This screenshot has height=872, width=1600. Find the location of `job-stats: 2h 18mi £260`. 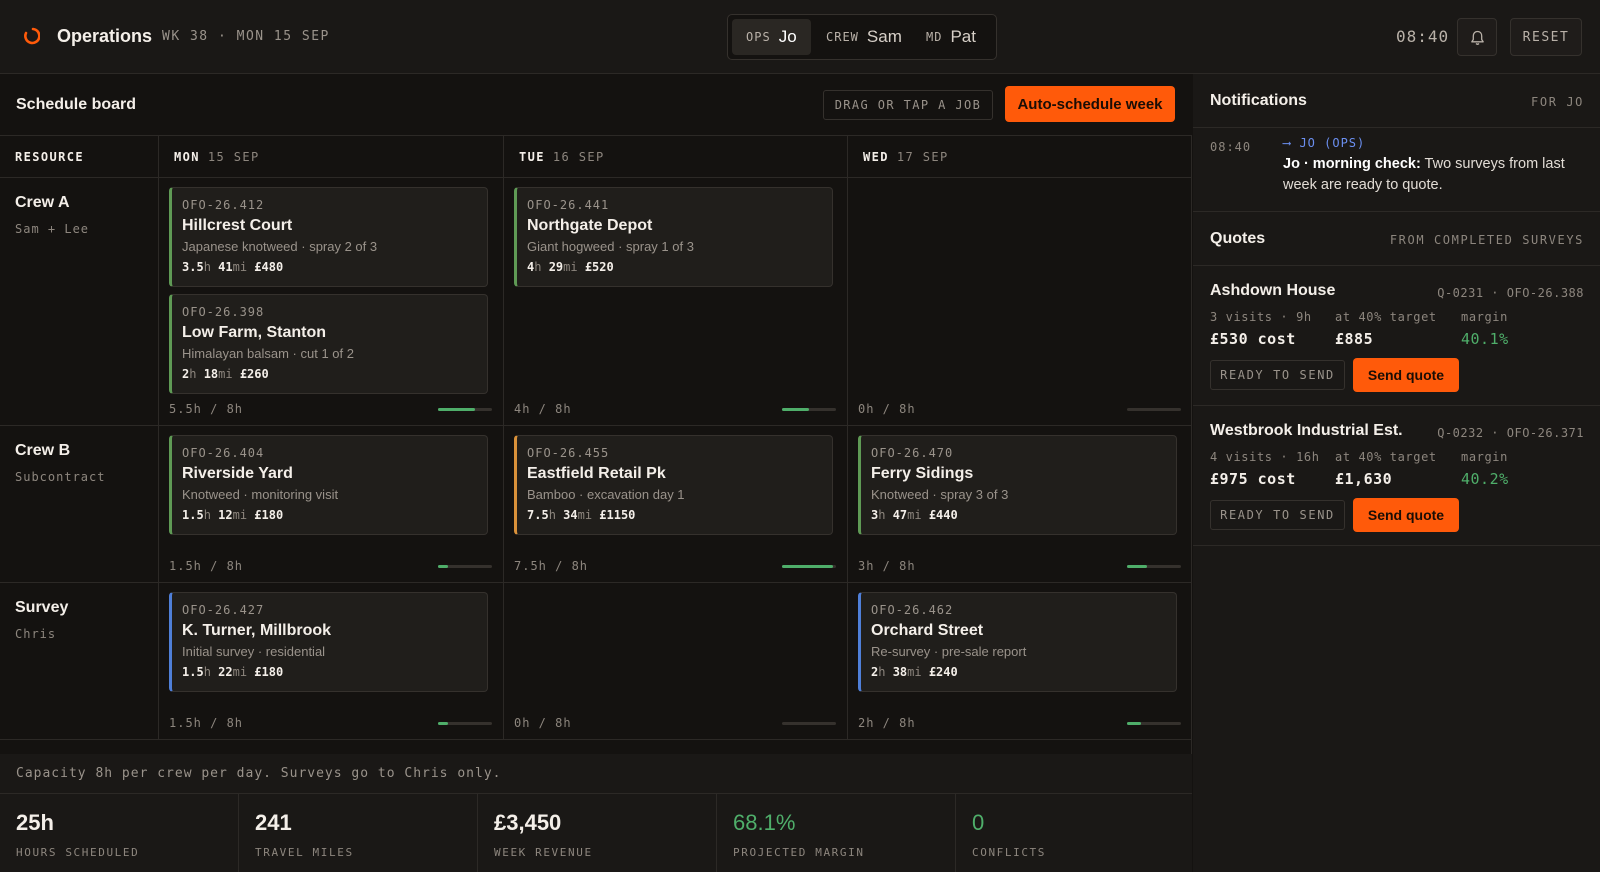

job-stats: 2h 18mi £260 is located at coordinates (329, 374).